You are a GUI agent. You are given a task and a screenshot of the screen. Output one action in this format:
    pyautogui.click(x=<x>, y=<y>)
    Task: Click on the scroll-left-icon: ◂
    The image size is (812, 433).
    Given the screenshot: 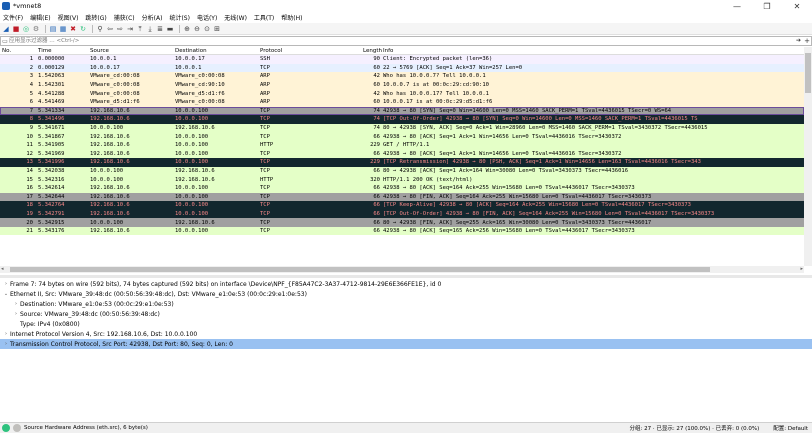 What is the action you would take?
    pyautogui.click(x=2, y=269)
    